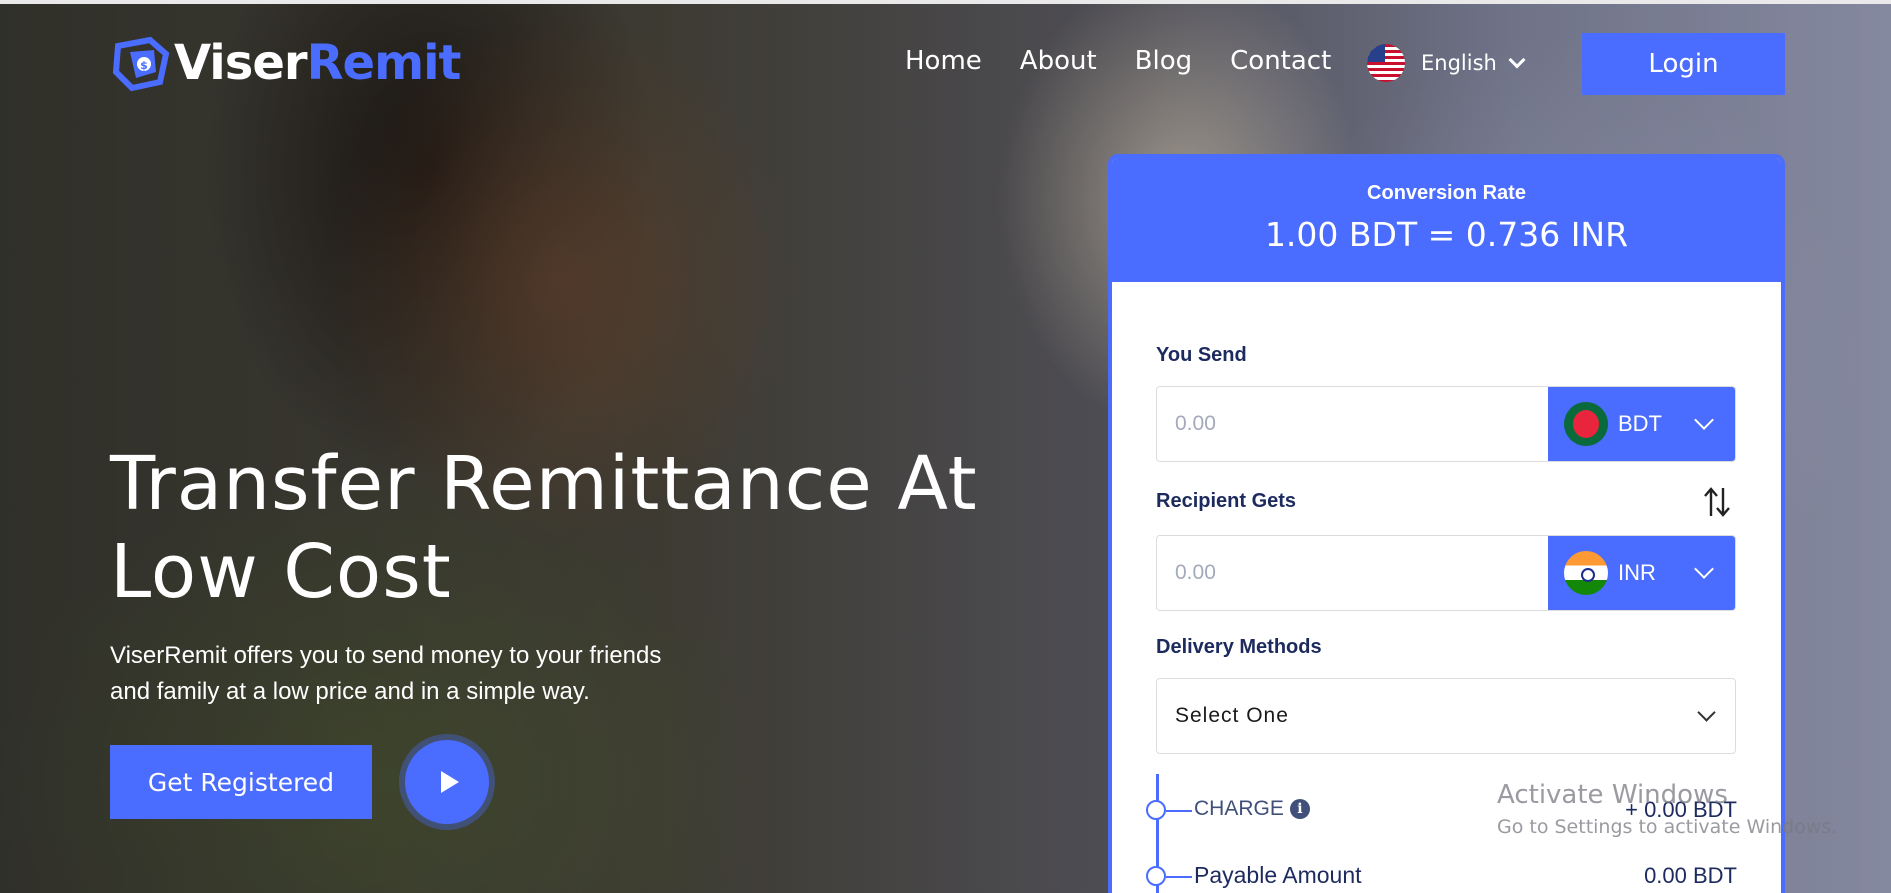 Image resolution: width=1891 pixels, height=893 pixels. I want to click on hero-title: Transfer Remittance At Low Cost, so click(560, 528).